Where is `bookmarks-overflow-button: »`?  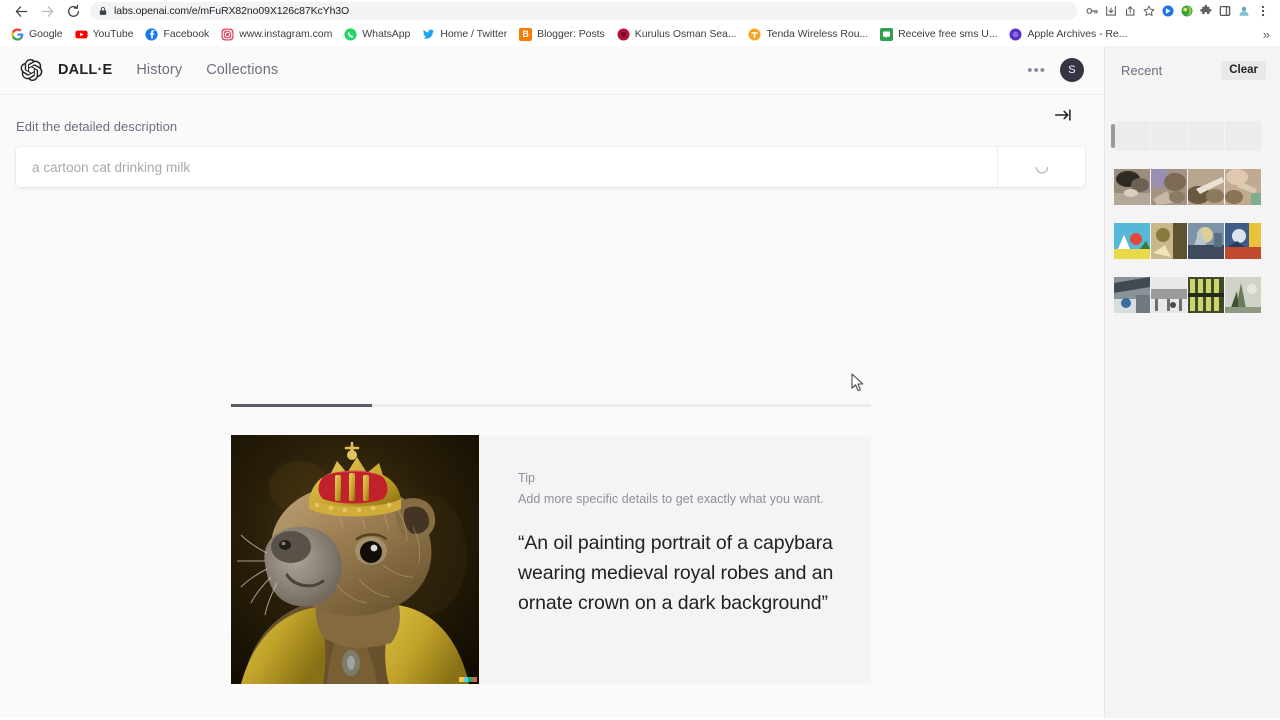 bookmarks-overflow-button: » is located at coordinates (1268, 34).